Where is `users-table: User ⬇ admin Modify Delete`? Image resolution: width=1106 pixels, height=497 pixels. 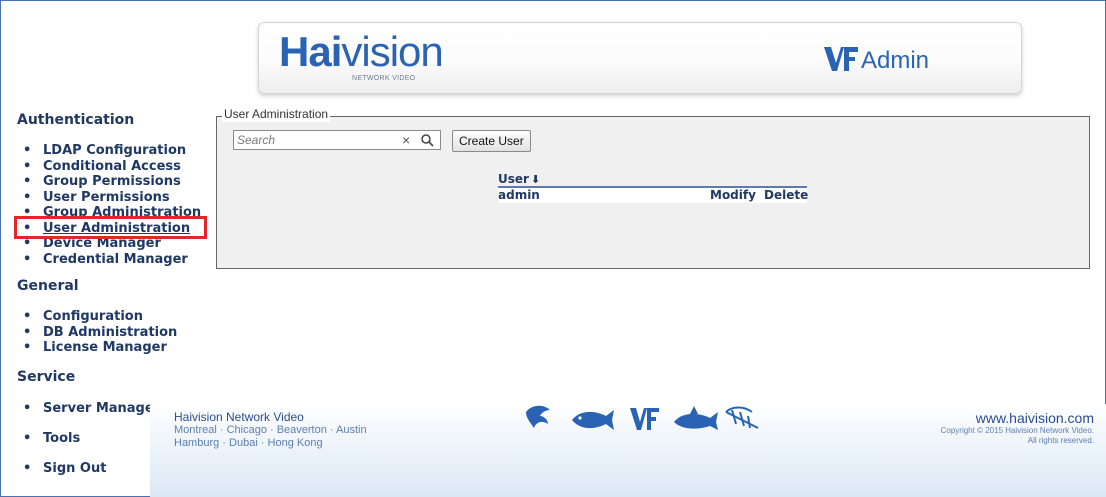
users-table: User ⬇ admin Modify Delete is located at coordinates (653, 187).